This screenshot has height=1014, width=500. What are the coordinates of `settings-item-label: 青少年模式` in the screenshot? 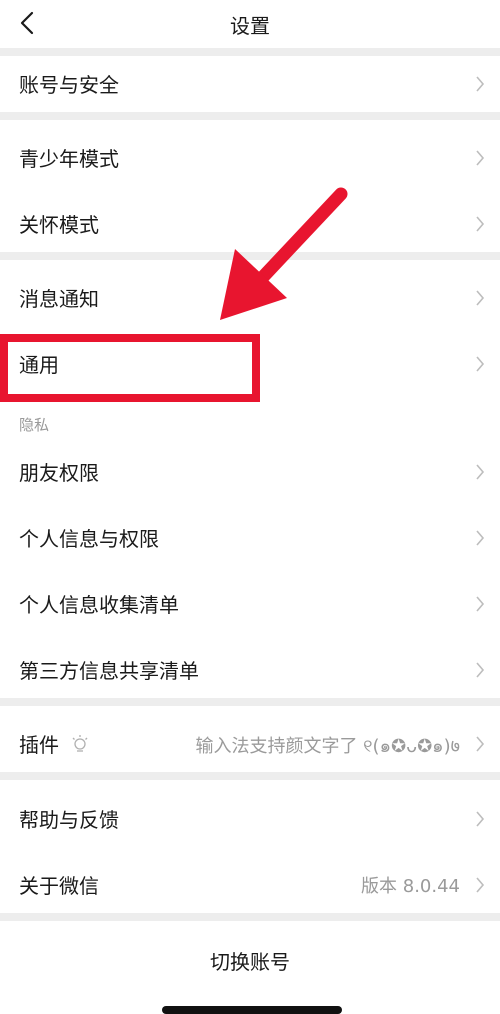 It's located at (69, 159).